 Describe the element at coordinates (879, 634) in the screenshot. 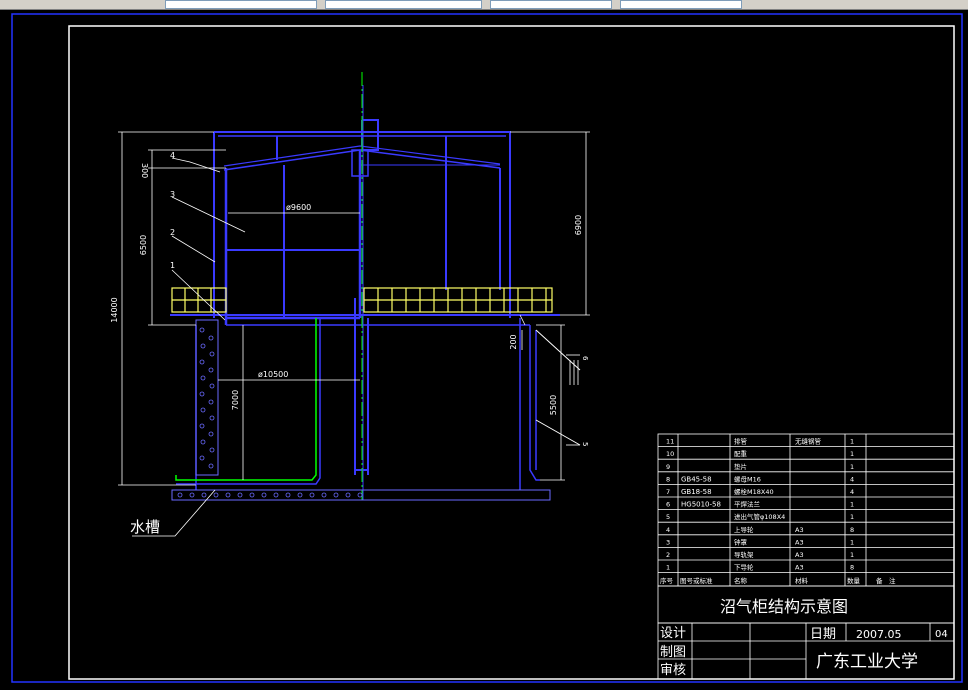

I see `date-value: 2007.05` at that location.